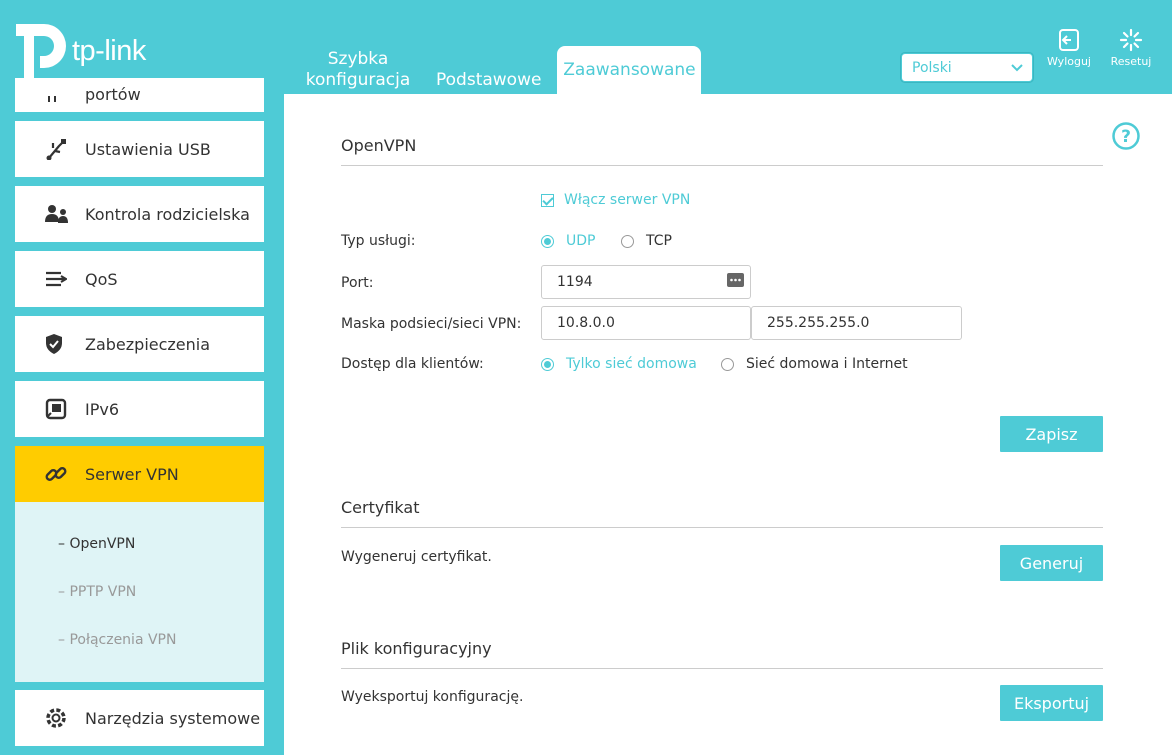  What do you see at coordinates (65, 409) in the screenshot?
I see `ipv6-icon` at bounding box center [65, 409].